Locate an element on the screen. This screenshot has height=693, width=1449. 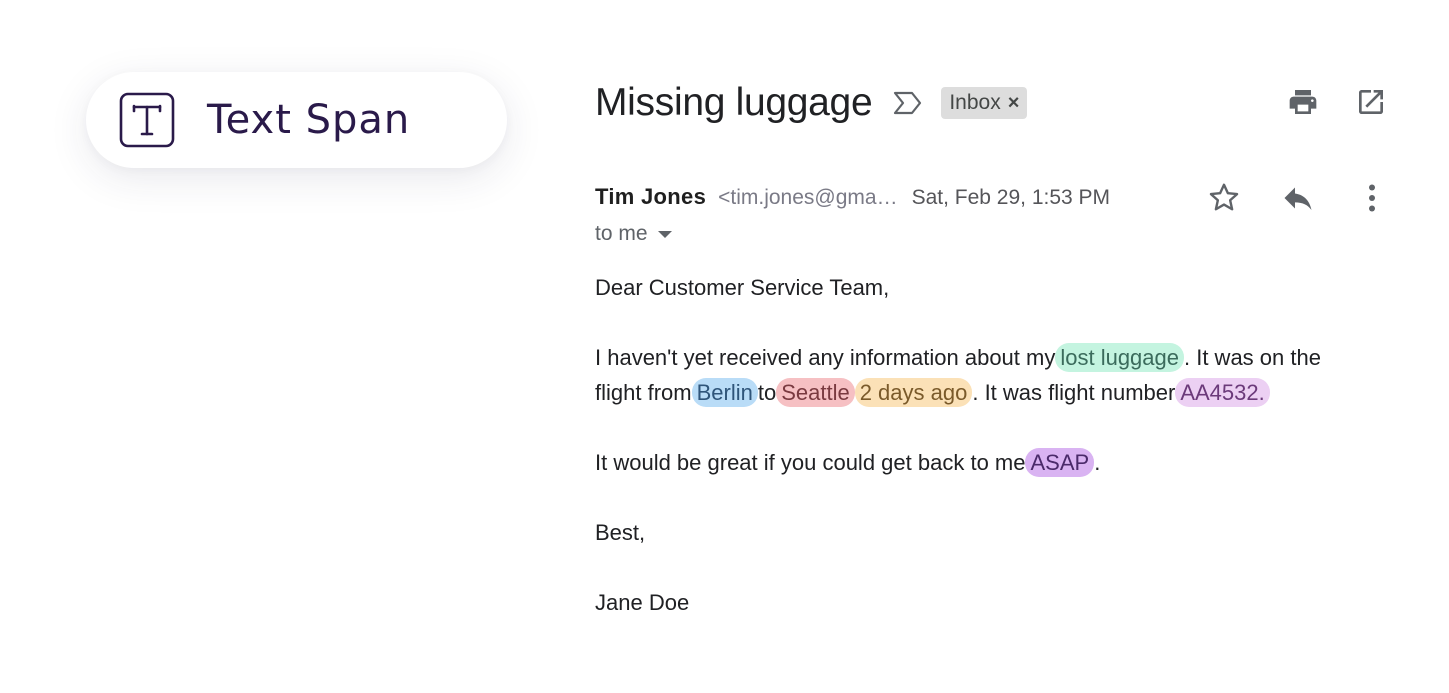
body-text: . It was flight number is located at coordinates (1074, 392).